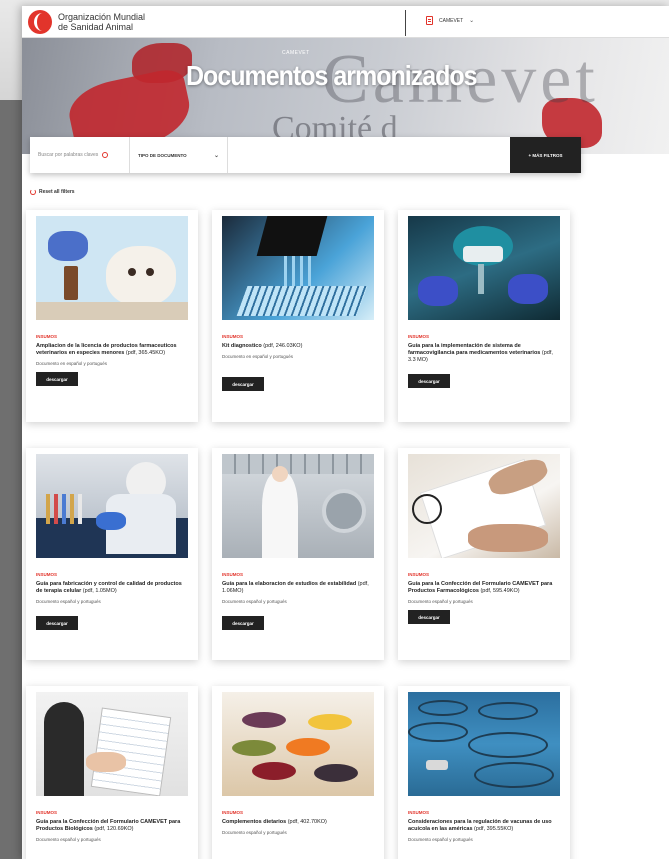 The height and width of the screenshot is (859, 669). Describe the element at coordinates (105, 155) in the screenshot. I see `search-icon` at that location.